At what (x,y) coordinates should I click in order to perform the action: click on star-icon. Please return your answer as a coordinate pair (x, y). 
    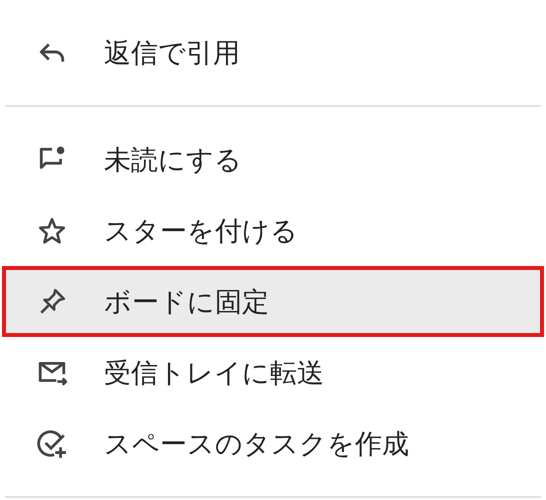
    Looking at the image, I should click on (52, 231).